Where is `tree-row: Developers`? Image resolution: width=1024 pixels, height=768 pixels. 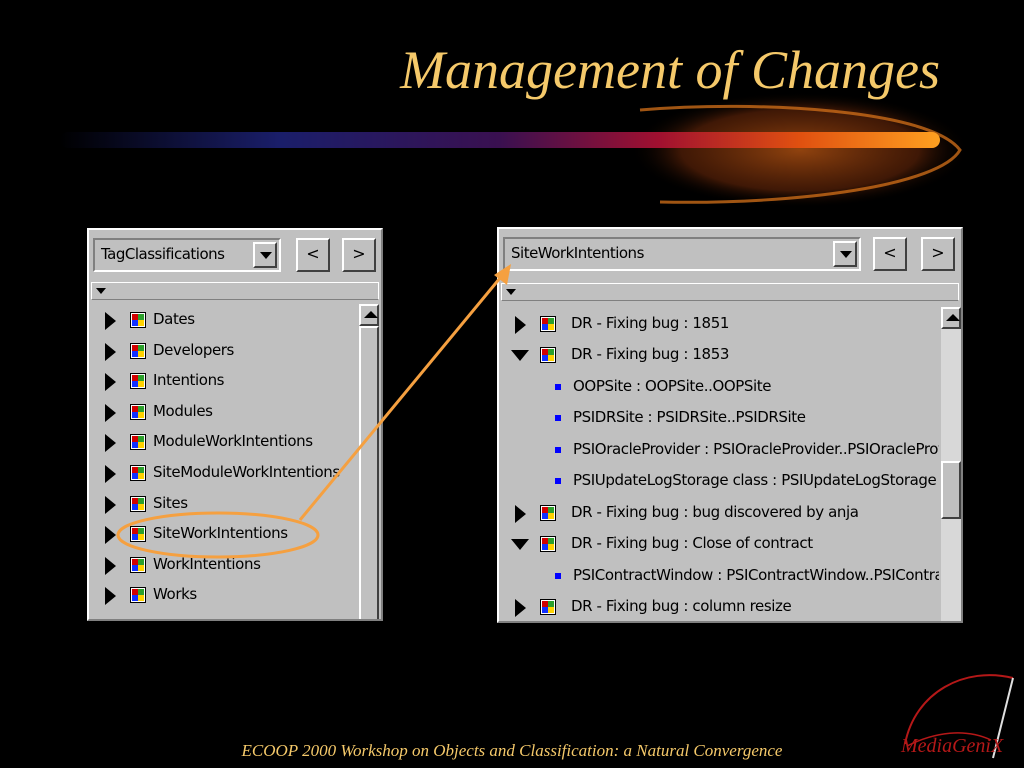
tree-row: Developers is located at coordinates (223, 351).